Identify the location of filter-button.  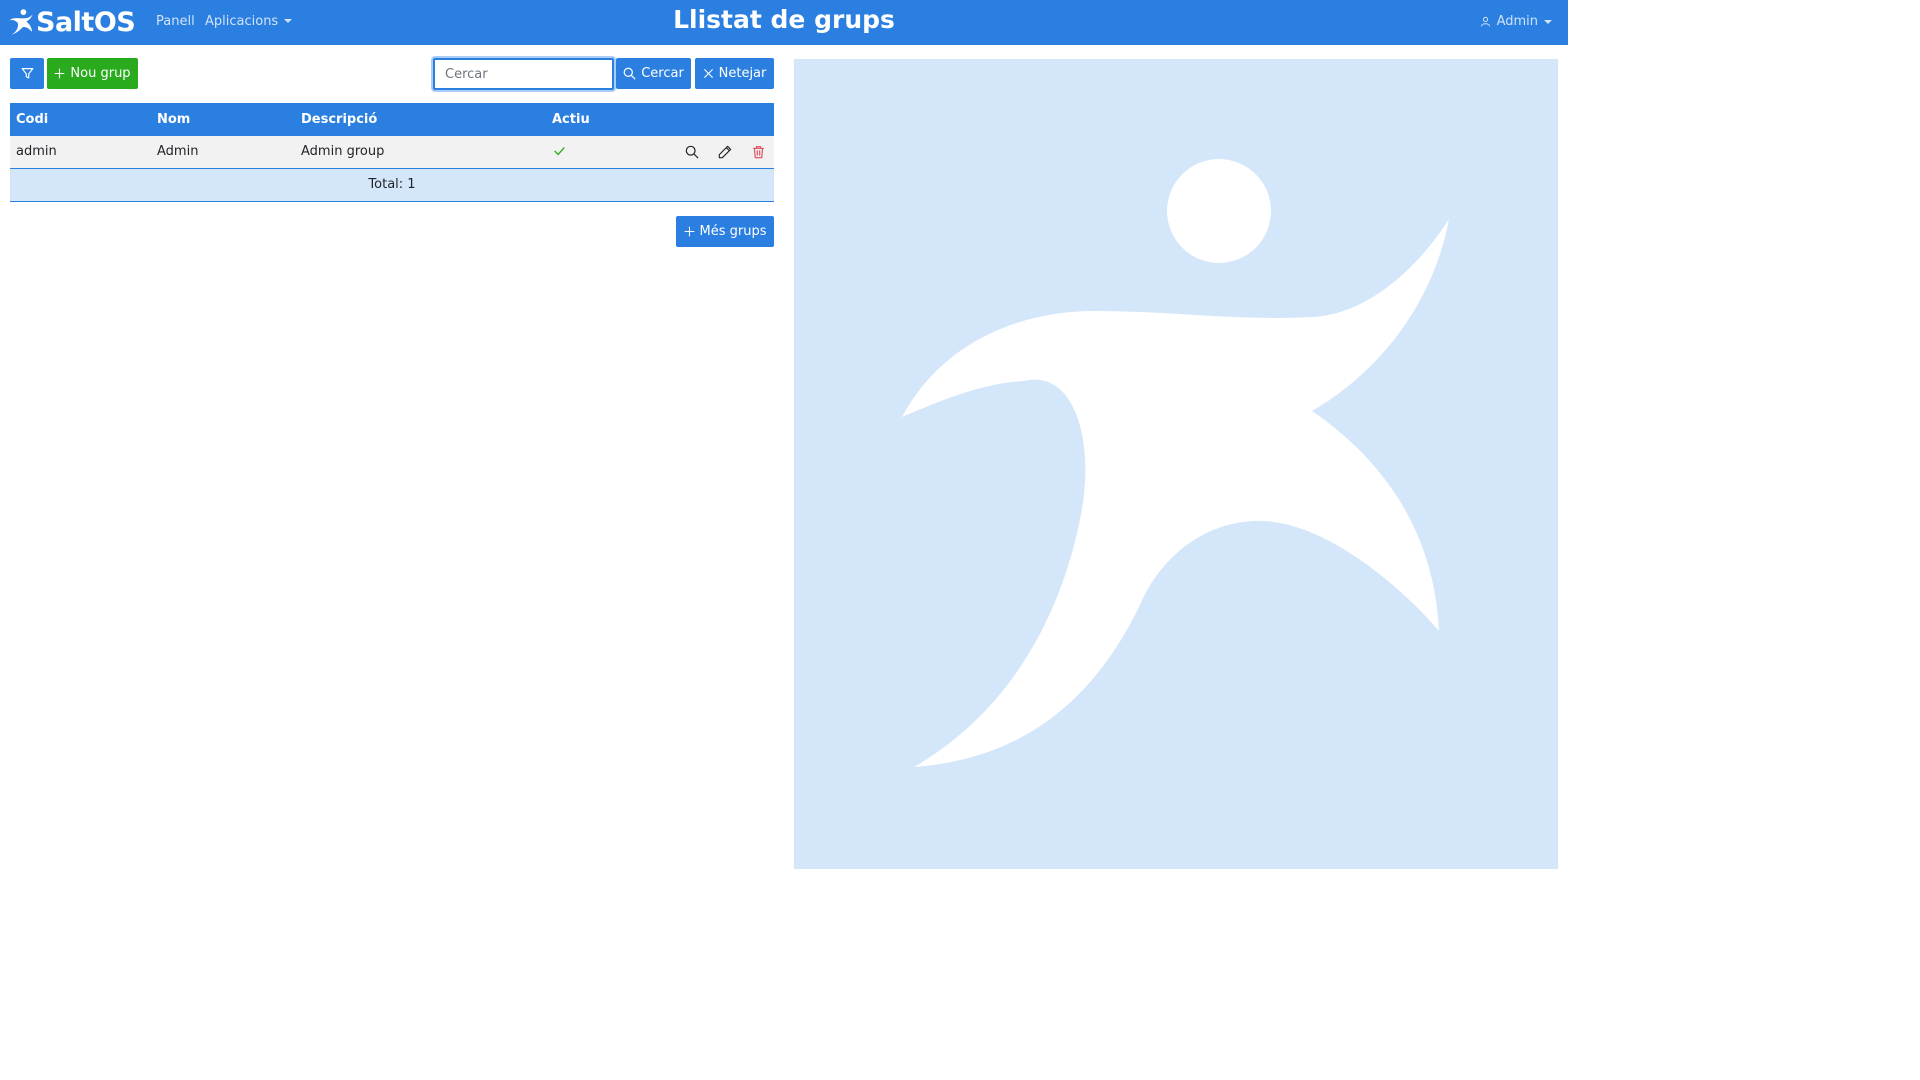
(27, 73).